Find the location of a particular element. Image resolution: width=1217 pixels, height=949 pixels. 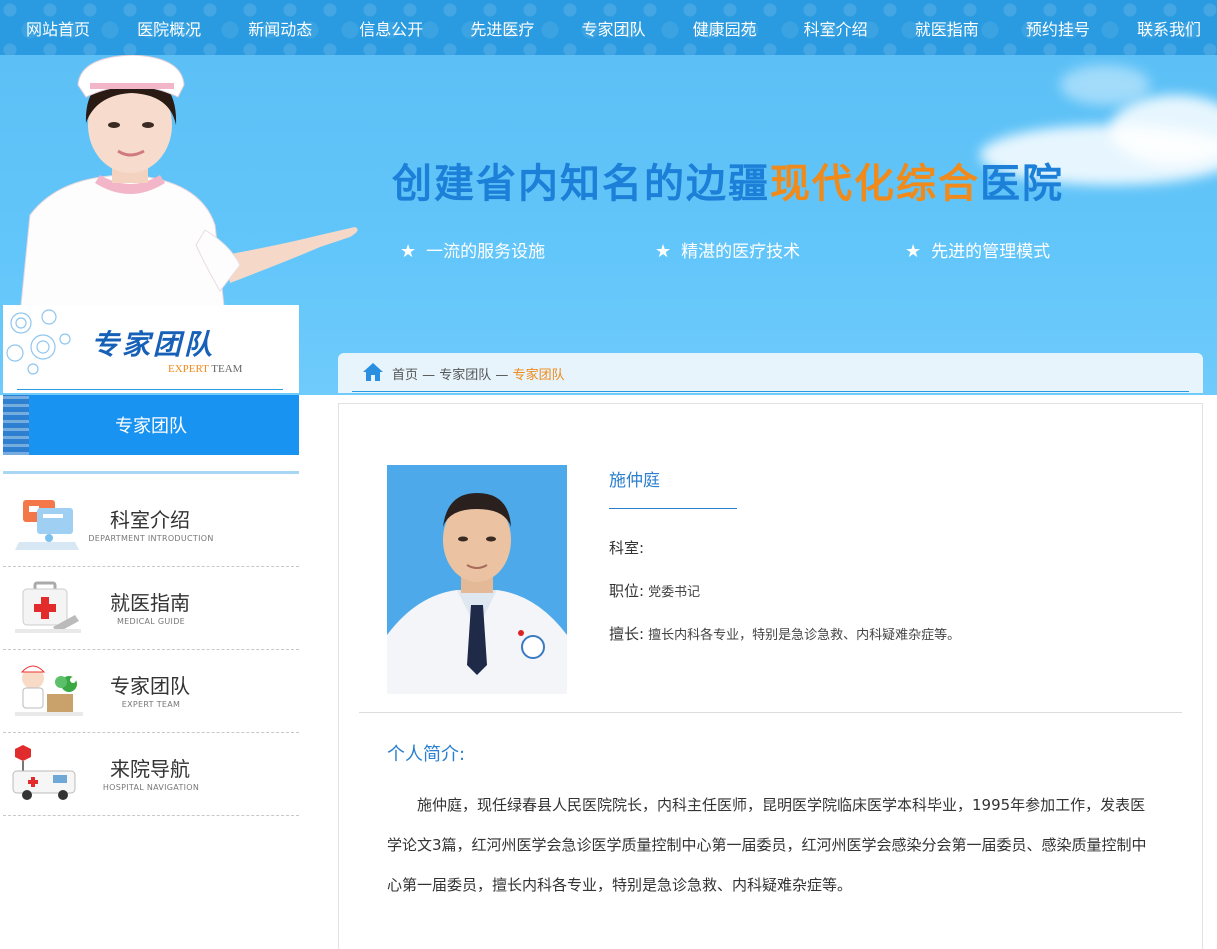

banner-features: ★ 一流的服务设施 ★ 精湛的医疗技术 ★ 先进的管理模式 is located at coordinates (740, 251).